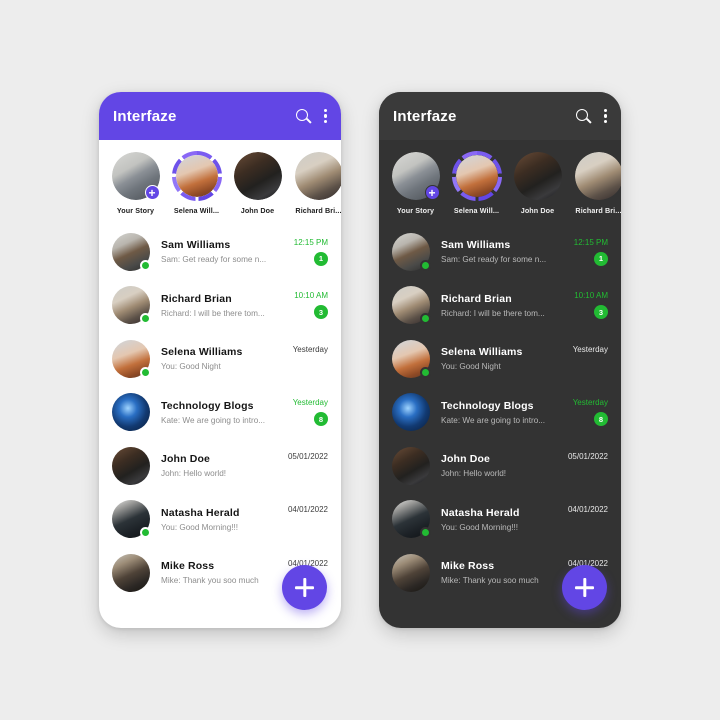 This screenshot has width=720, height=720. Describe the element at coordinates (495, 572) in the screenshot. I see `chat-text-block: Mike Ross Mike: Thank you soo much` at that location.